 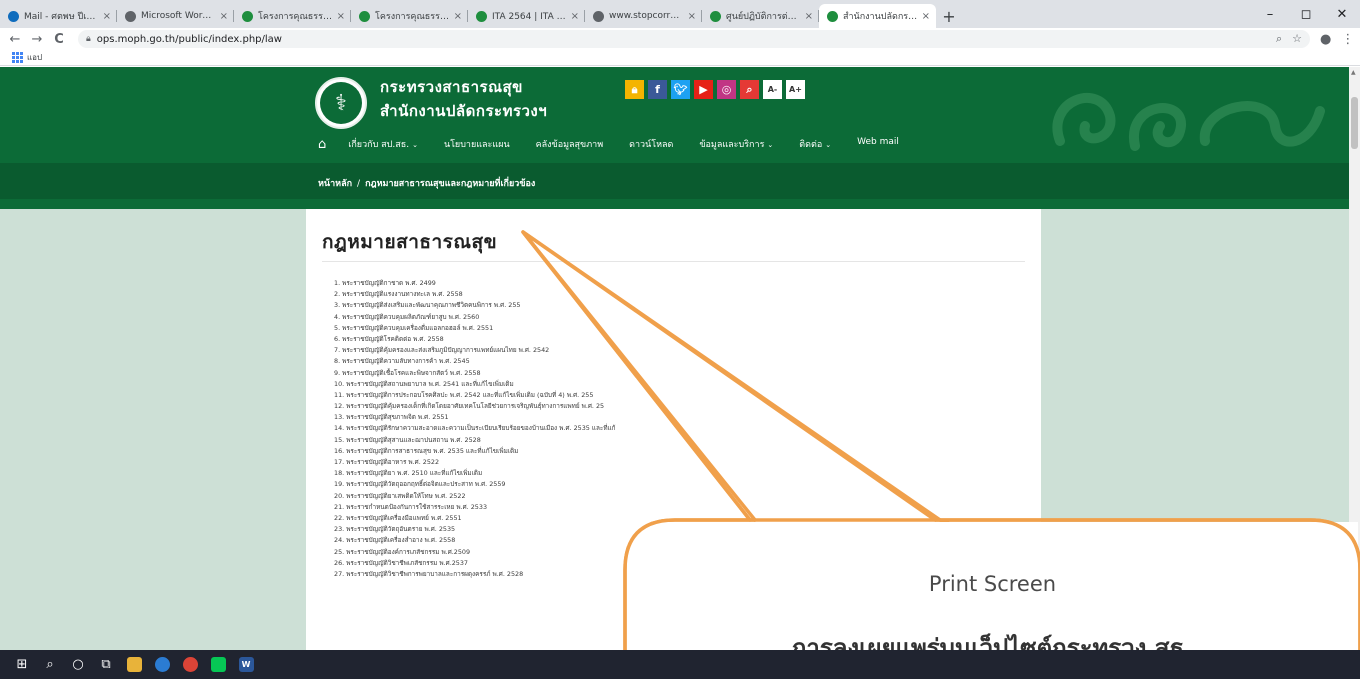 I want to click on chrome-icon, so click(x=190, y=664).